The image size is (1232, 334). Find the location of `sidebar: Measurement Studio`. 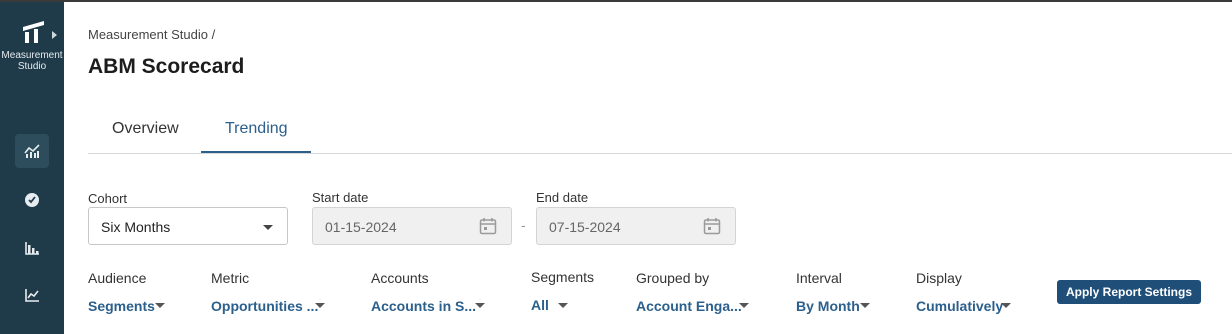

sidebar: Measurement Studio is located at coordinates (32, 168).